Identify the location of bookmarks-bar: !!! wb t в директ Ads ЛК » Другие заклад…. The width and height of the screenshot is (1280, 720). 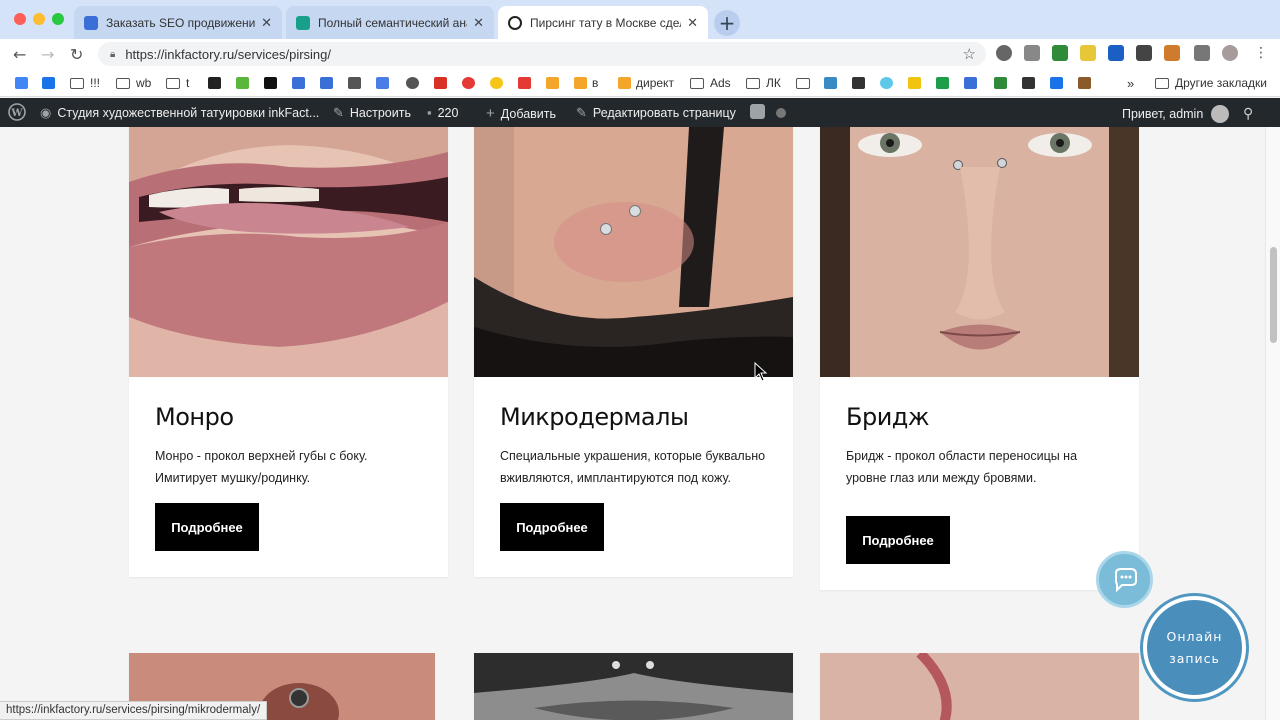
(640, 83).